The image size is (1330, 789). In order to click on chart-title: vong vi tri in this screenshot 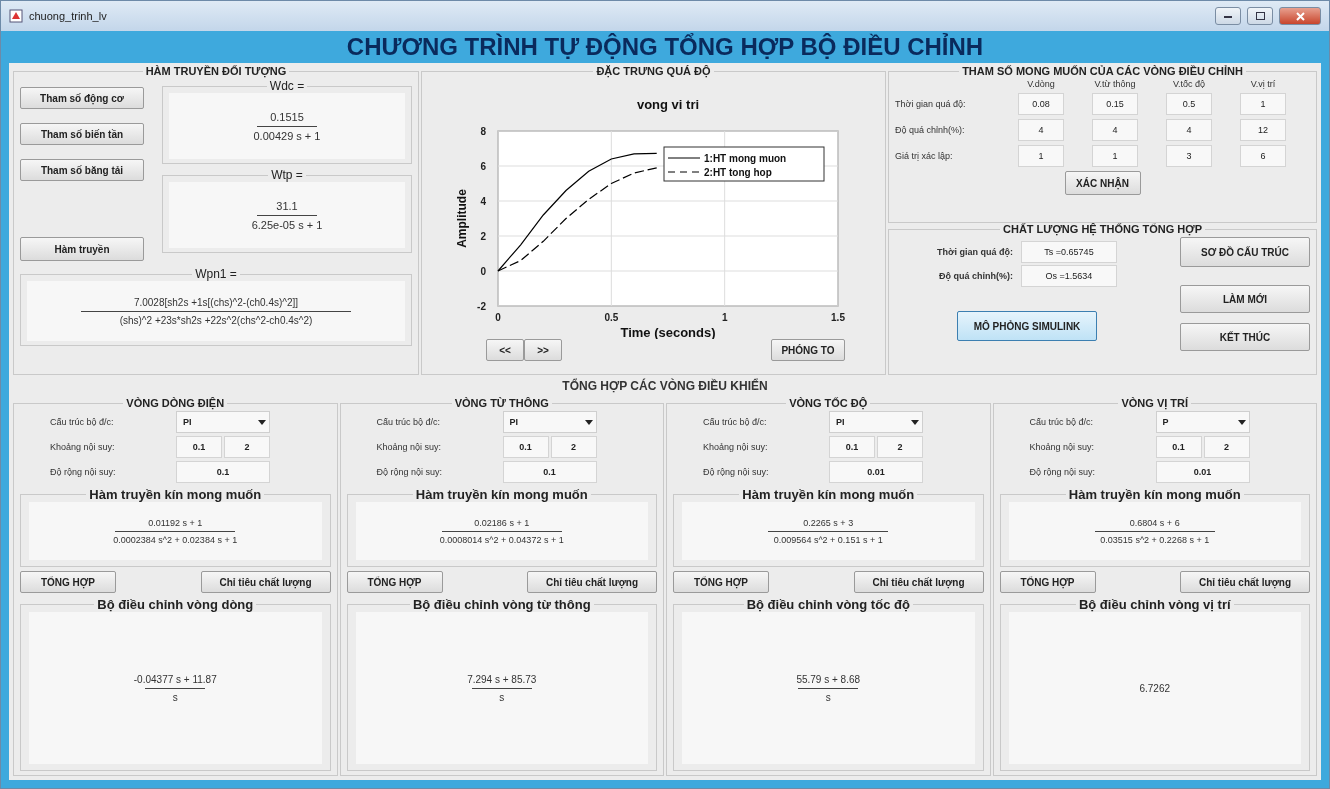, I will do `click(668, 104)`.